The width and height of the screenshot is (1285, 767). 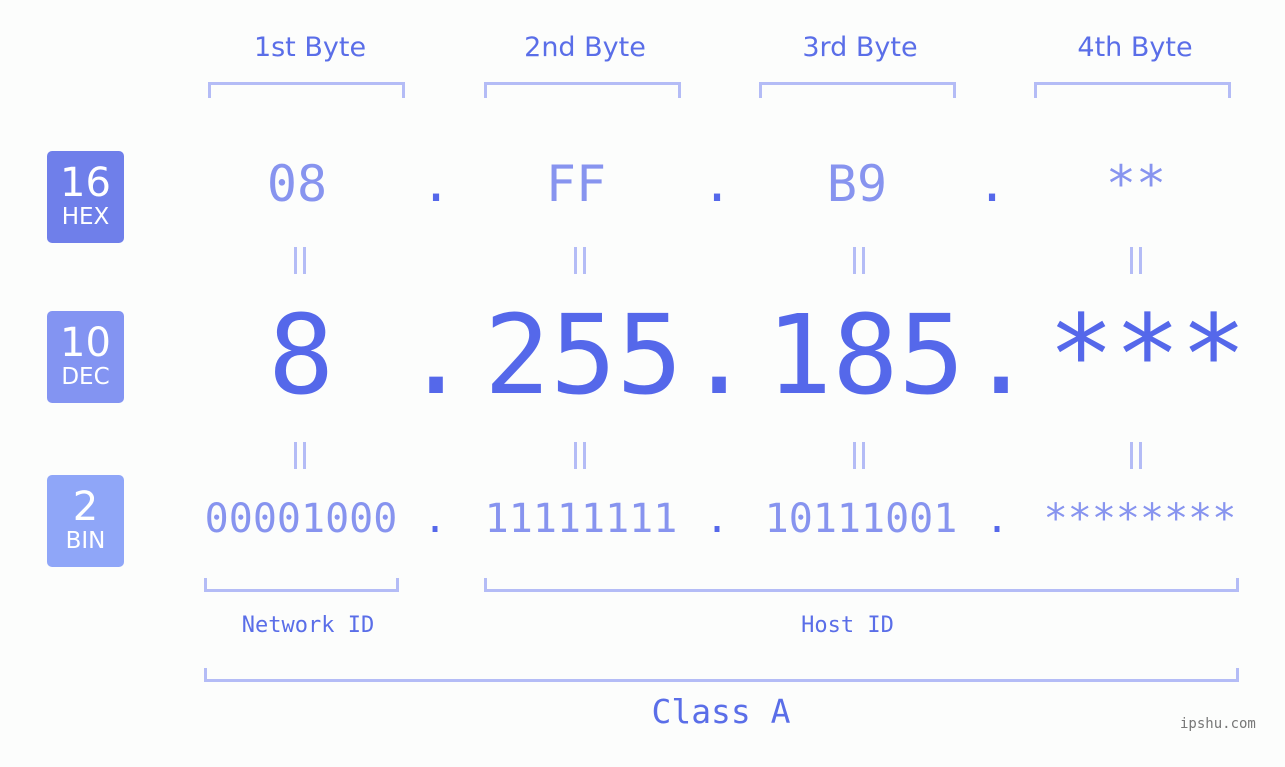 What do you see at coordinates (581, 519) in the screenshot?
I see `bin-byte-2: 11111111` at bounding box center [581, 519].